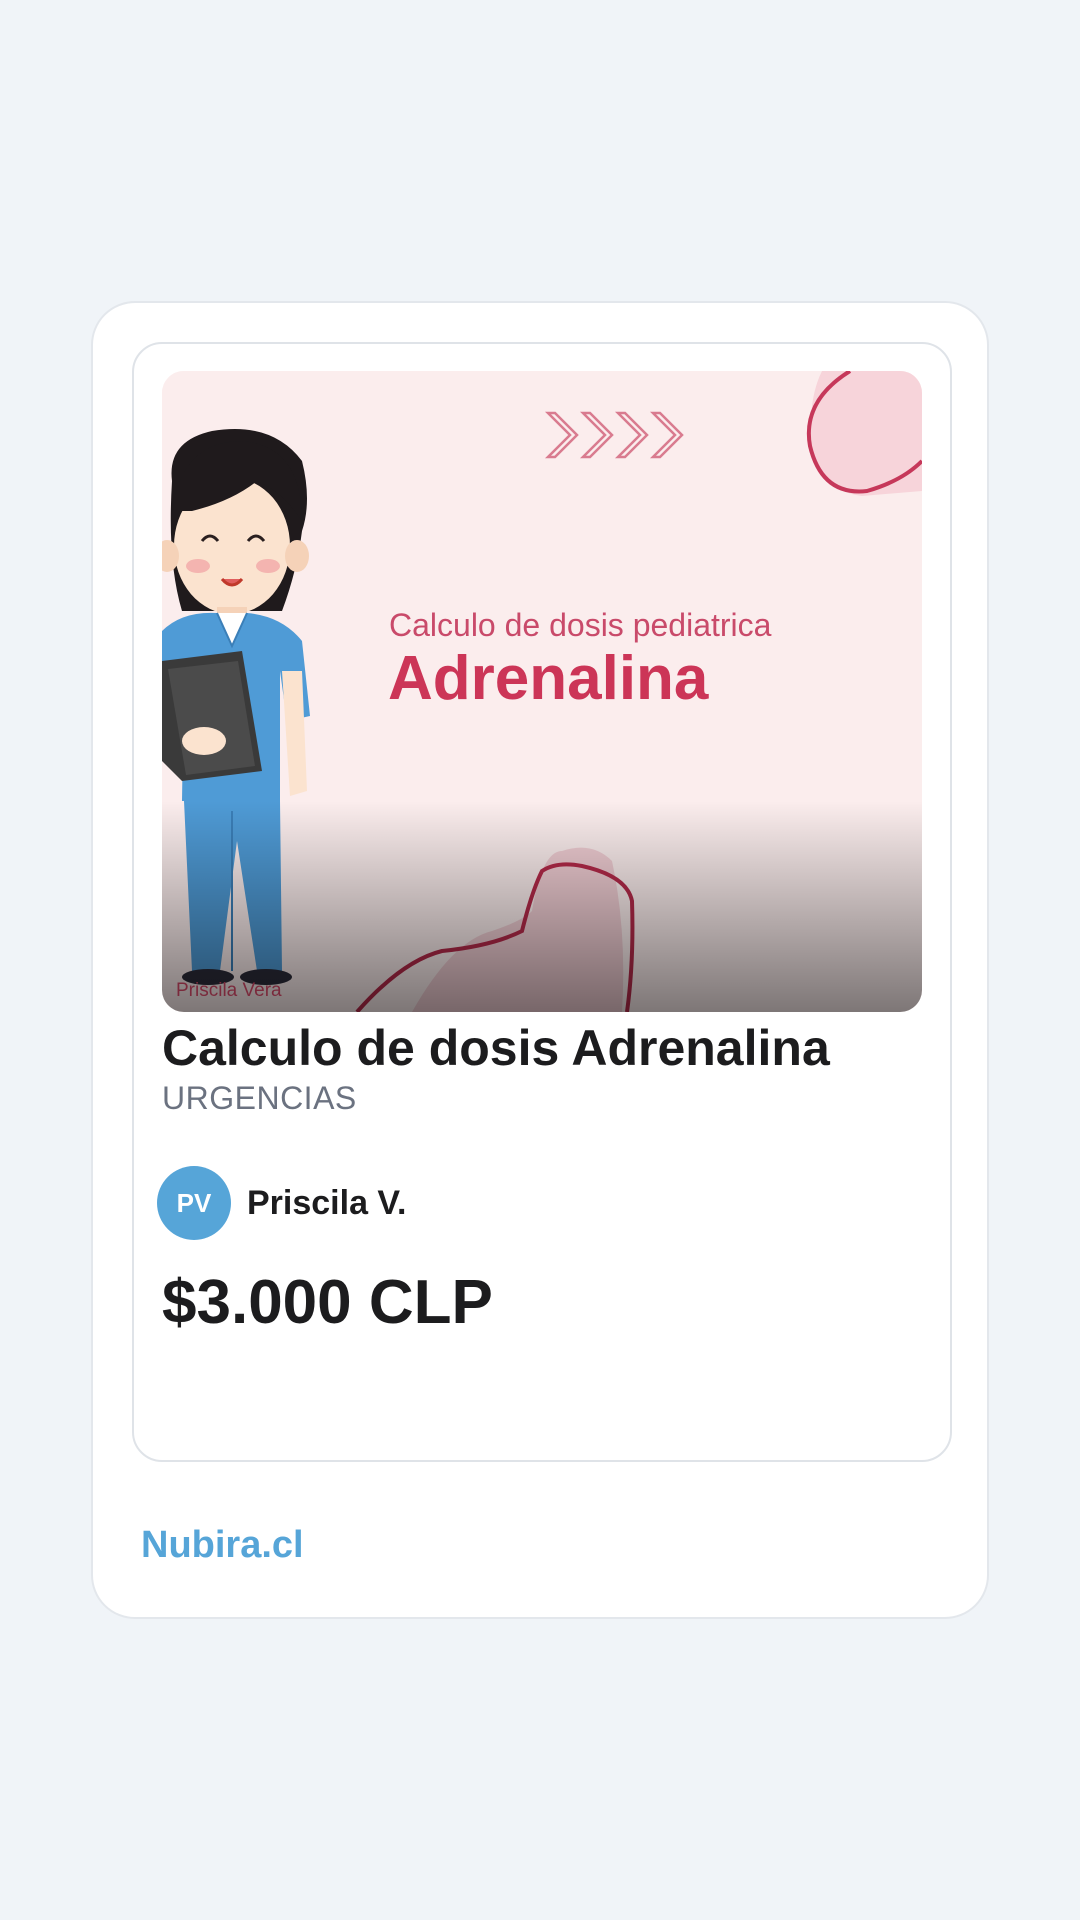 Image resolution: width=1080 pixels, height=1920 pixels. I want to click on cover-title: Adrenalina, so click(548, 678).